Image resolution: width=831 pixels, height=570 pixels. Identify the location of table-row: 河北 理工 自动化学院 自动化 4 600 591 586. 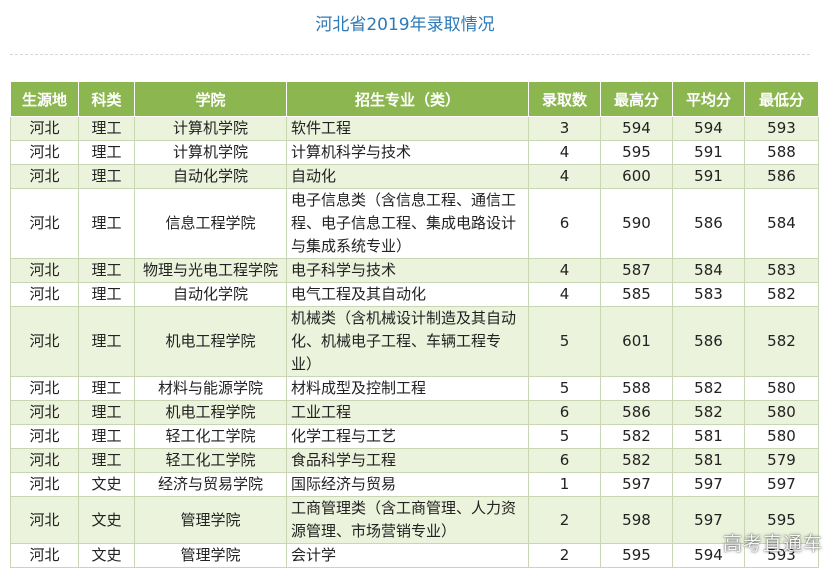
(414, 176).